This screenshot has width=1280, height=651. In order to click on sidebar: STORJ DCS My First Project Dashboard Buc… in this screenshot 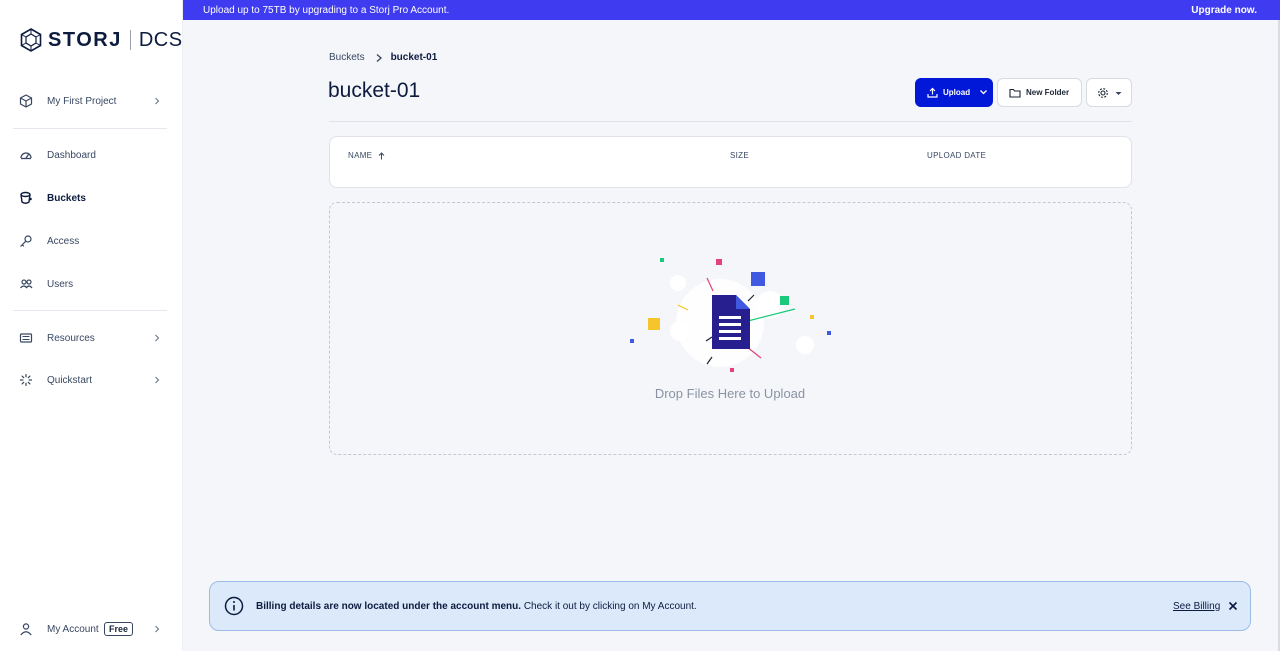, I will do `click(91, 325)`.